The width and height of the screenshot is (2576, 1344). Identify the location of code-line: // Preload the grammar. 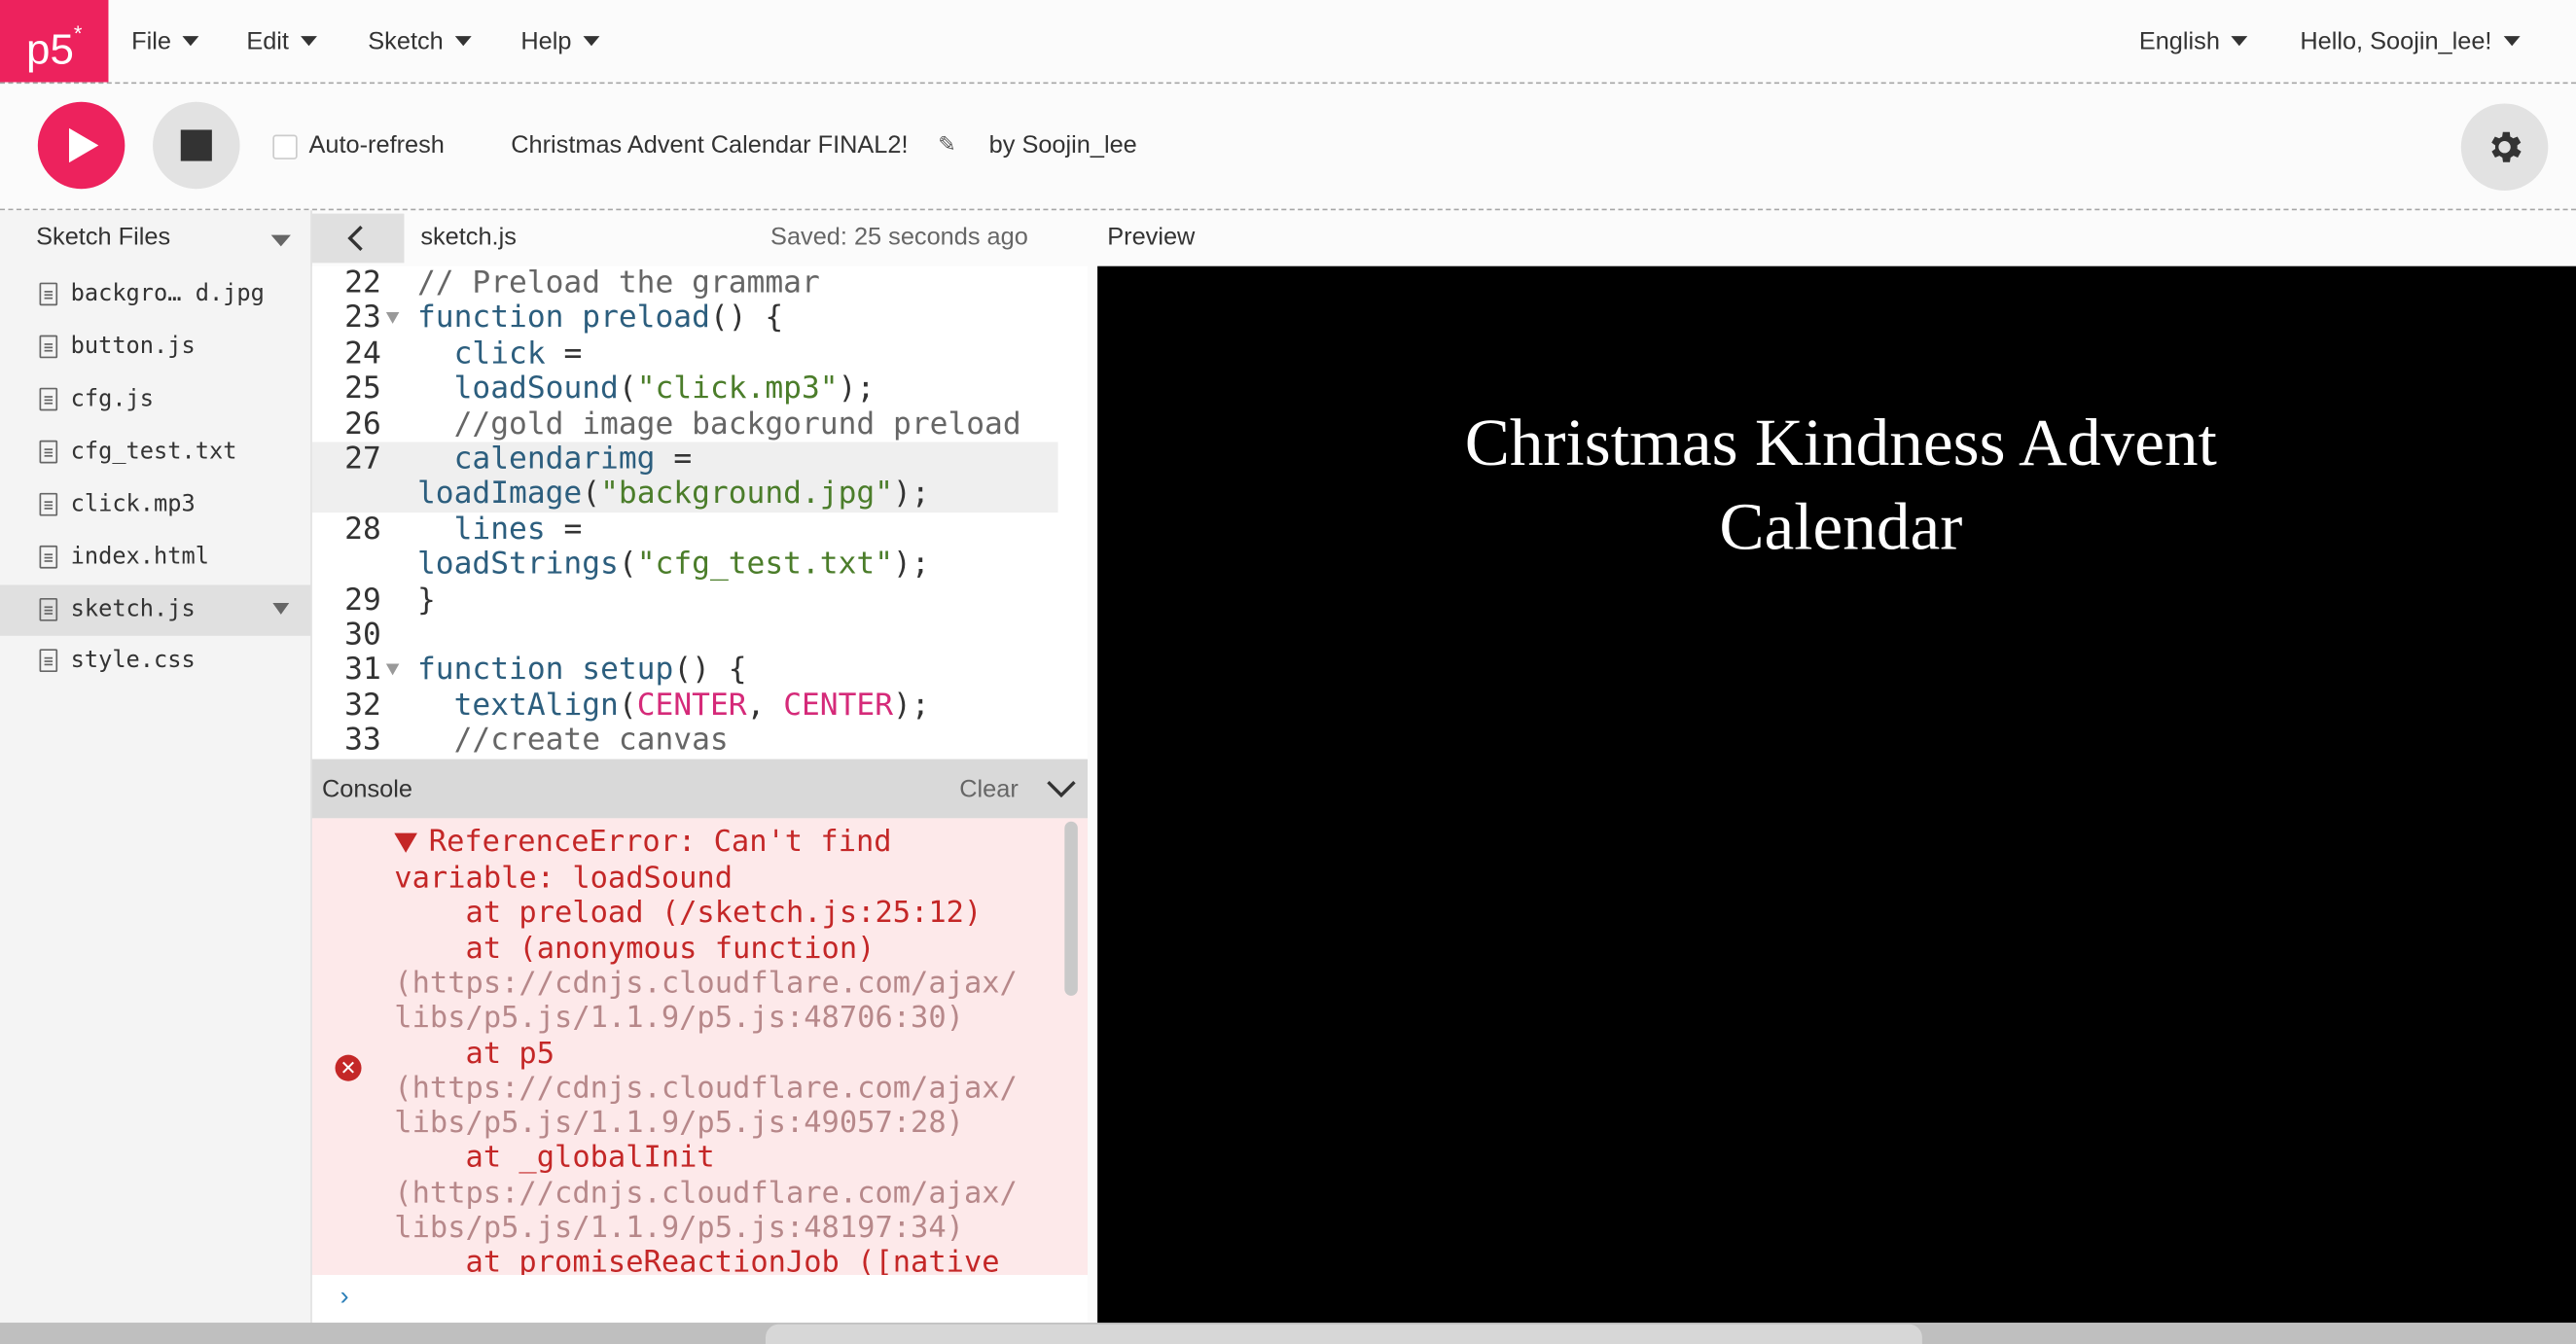
(618, 283).